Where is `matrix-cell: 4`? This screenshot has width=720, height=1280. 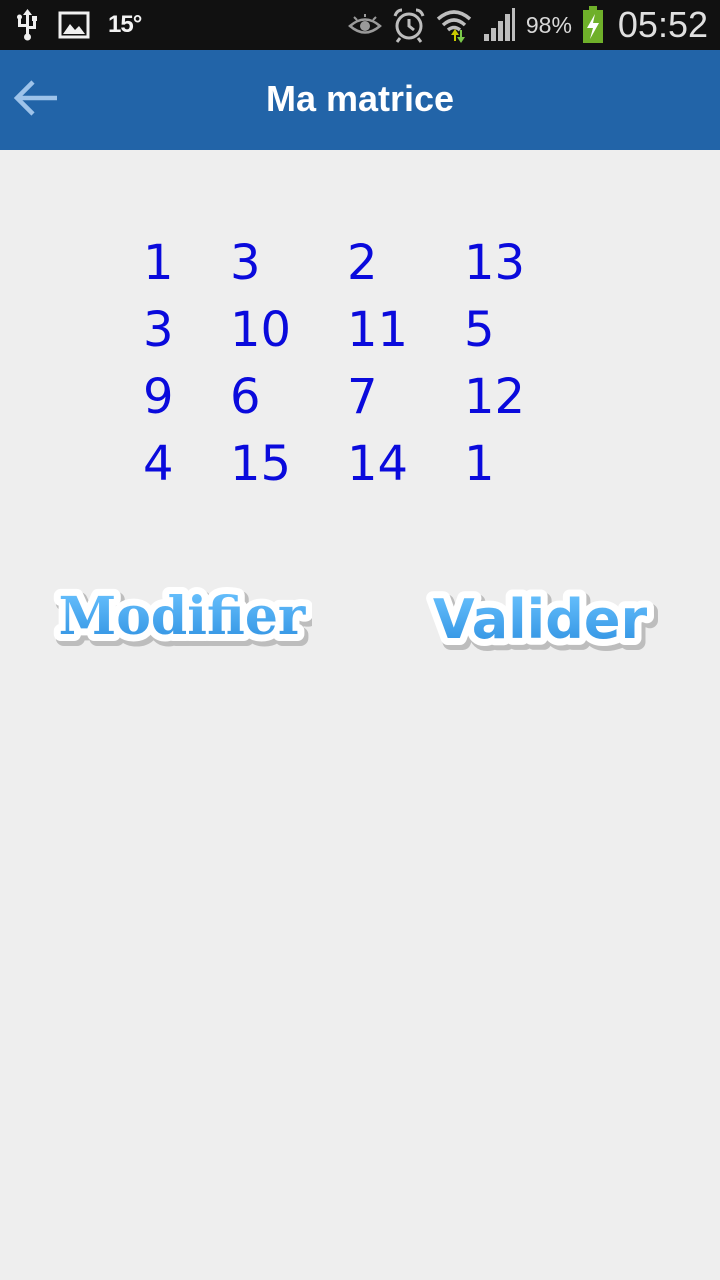
matrix-cell: 4 is located at coordinates (158, 464).